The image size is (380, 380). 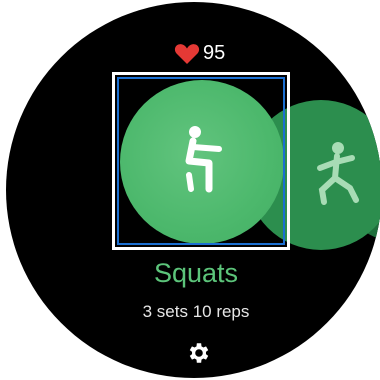 I want to click on exercise-name: Squats, so click(x=196, y=273).